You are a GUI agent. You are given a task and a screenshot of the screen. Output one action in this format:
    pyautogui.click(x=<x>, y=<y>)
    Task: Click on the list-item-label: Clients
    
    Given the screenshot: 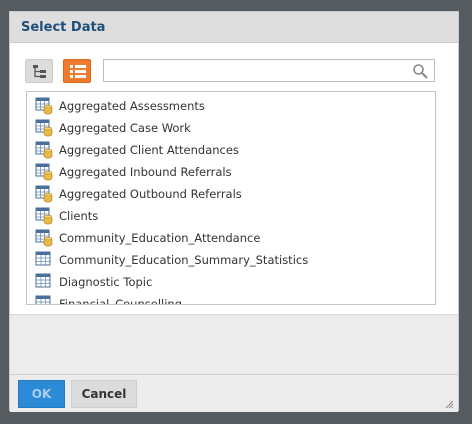 What is the action you would take?
    pyautogui.click(x=79, y=216)
    